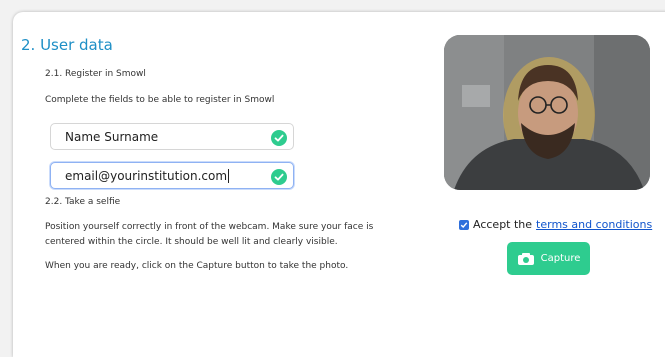 This screenshot has height=357, width=665. I want to click on accept-terms-checkbox: Accept the terms and conditions, so click(555, 224).